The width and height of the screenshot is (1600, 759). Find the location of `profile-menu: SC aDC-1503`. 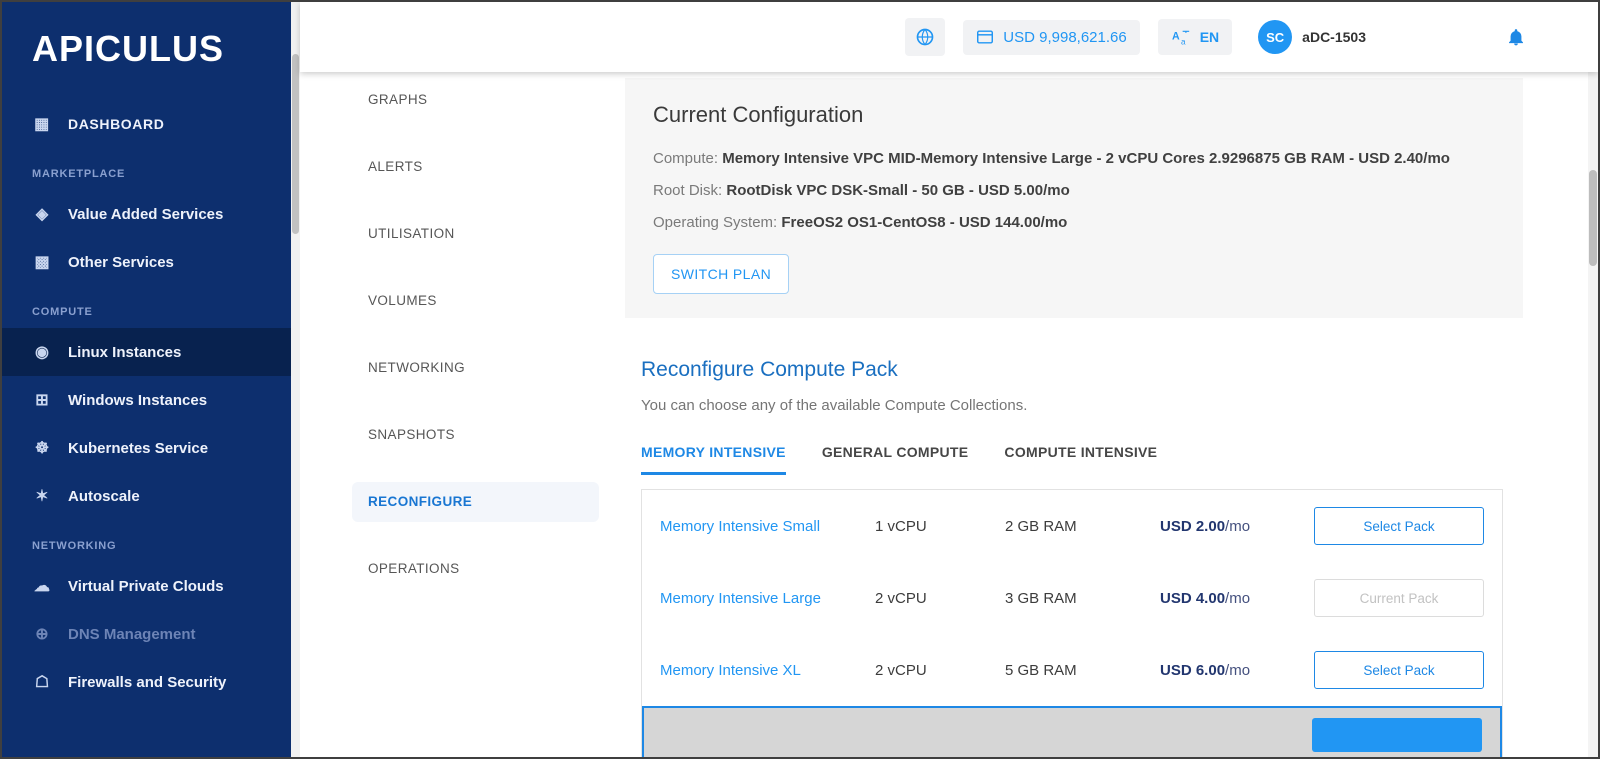

profile-menu: SC aDC-1503 is located at coordinates (1312, 37).